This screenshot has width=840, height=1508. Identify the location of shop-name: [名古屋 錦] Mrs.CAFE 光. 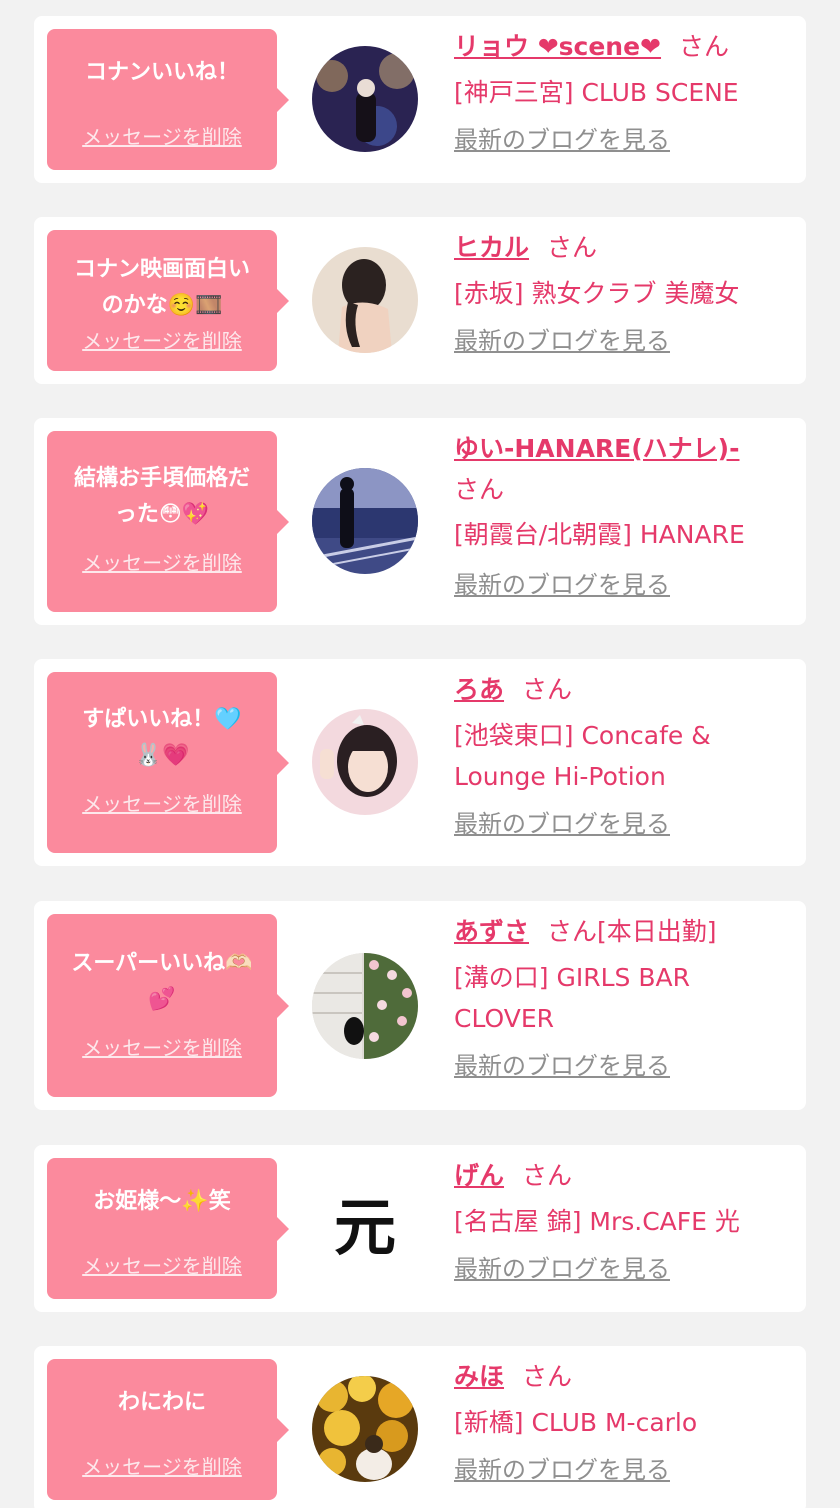
(597, 1221).